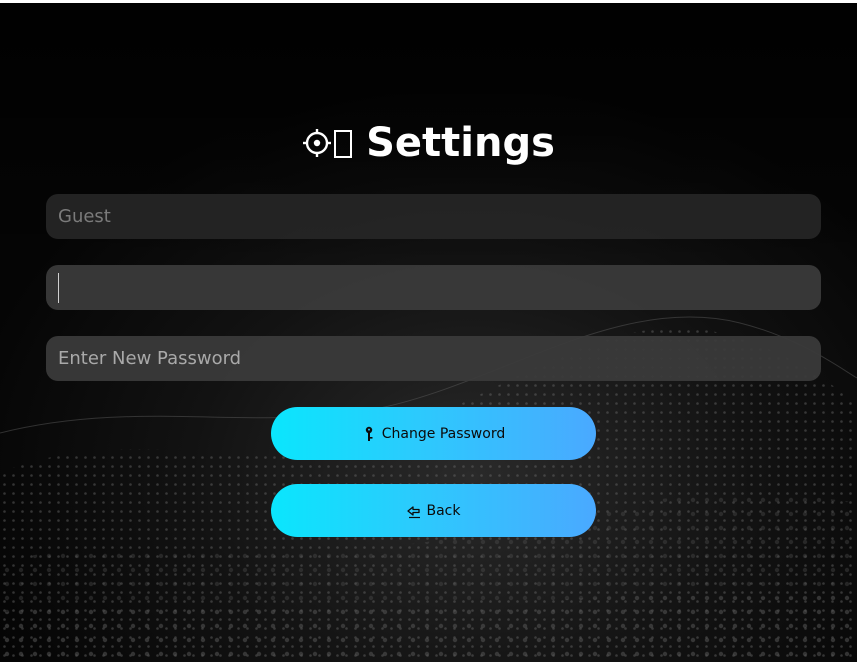  I want to click on new-password-field: Enter New Password, so click(433, 358).